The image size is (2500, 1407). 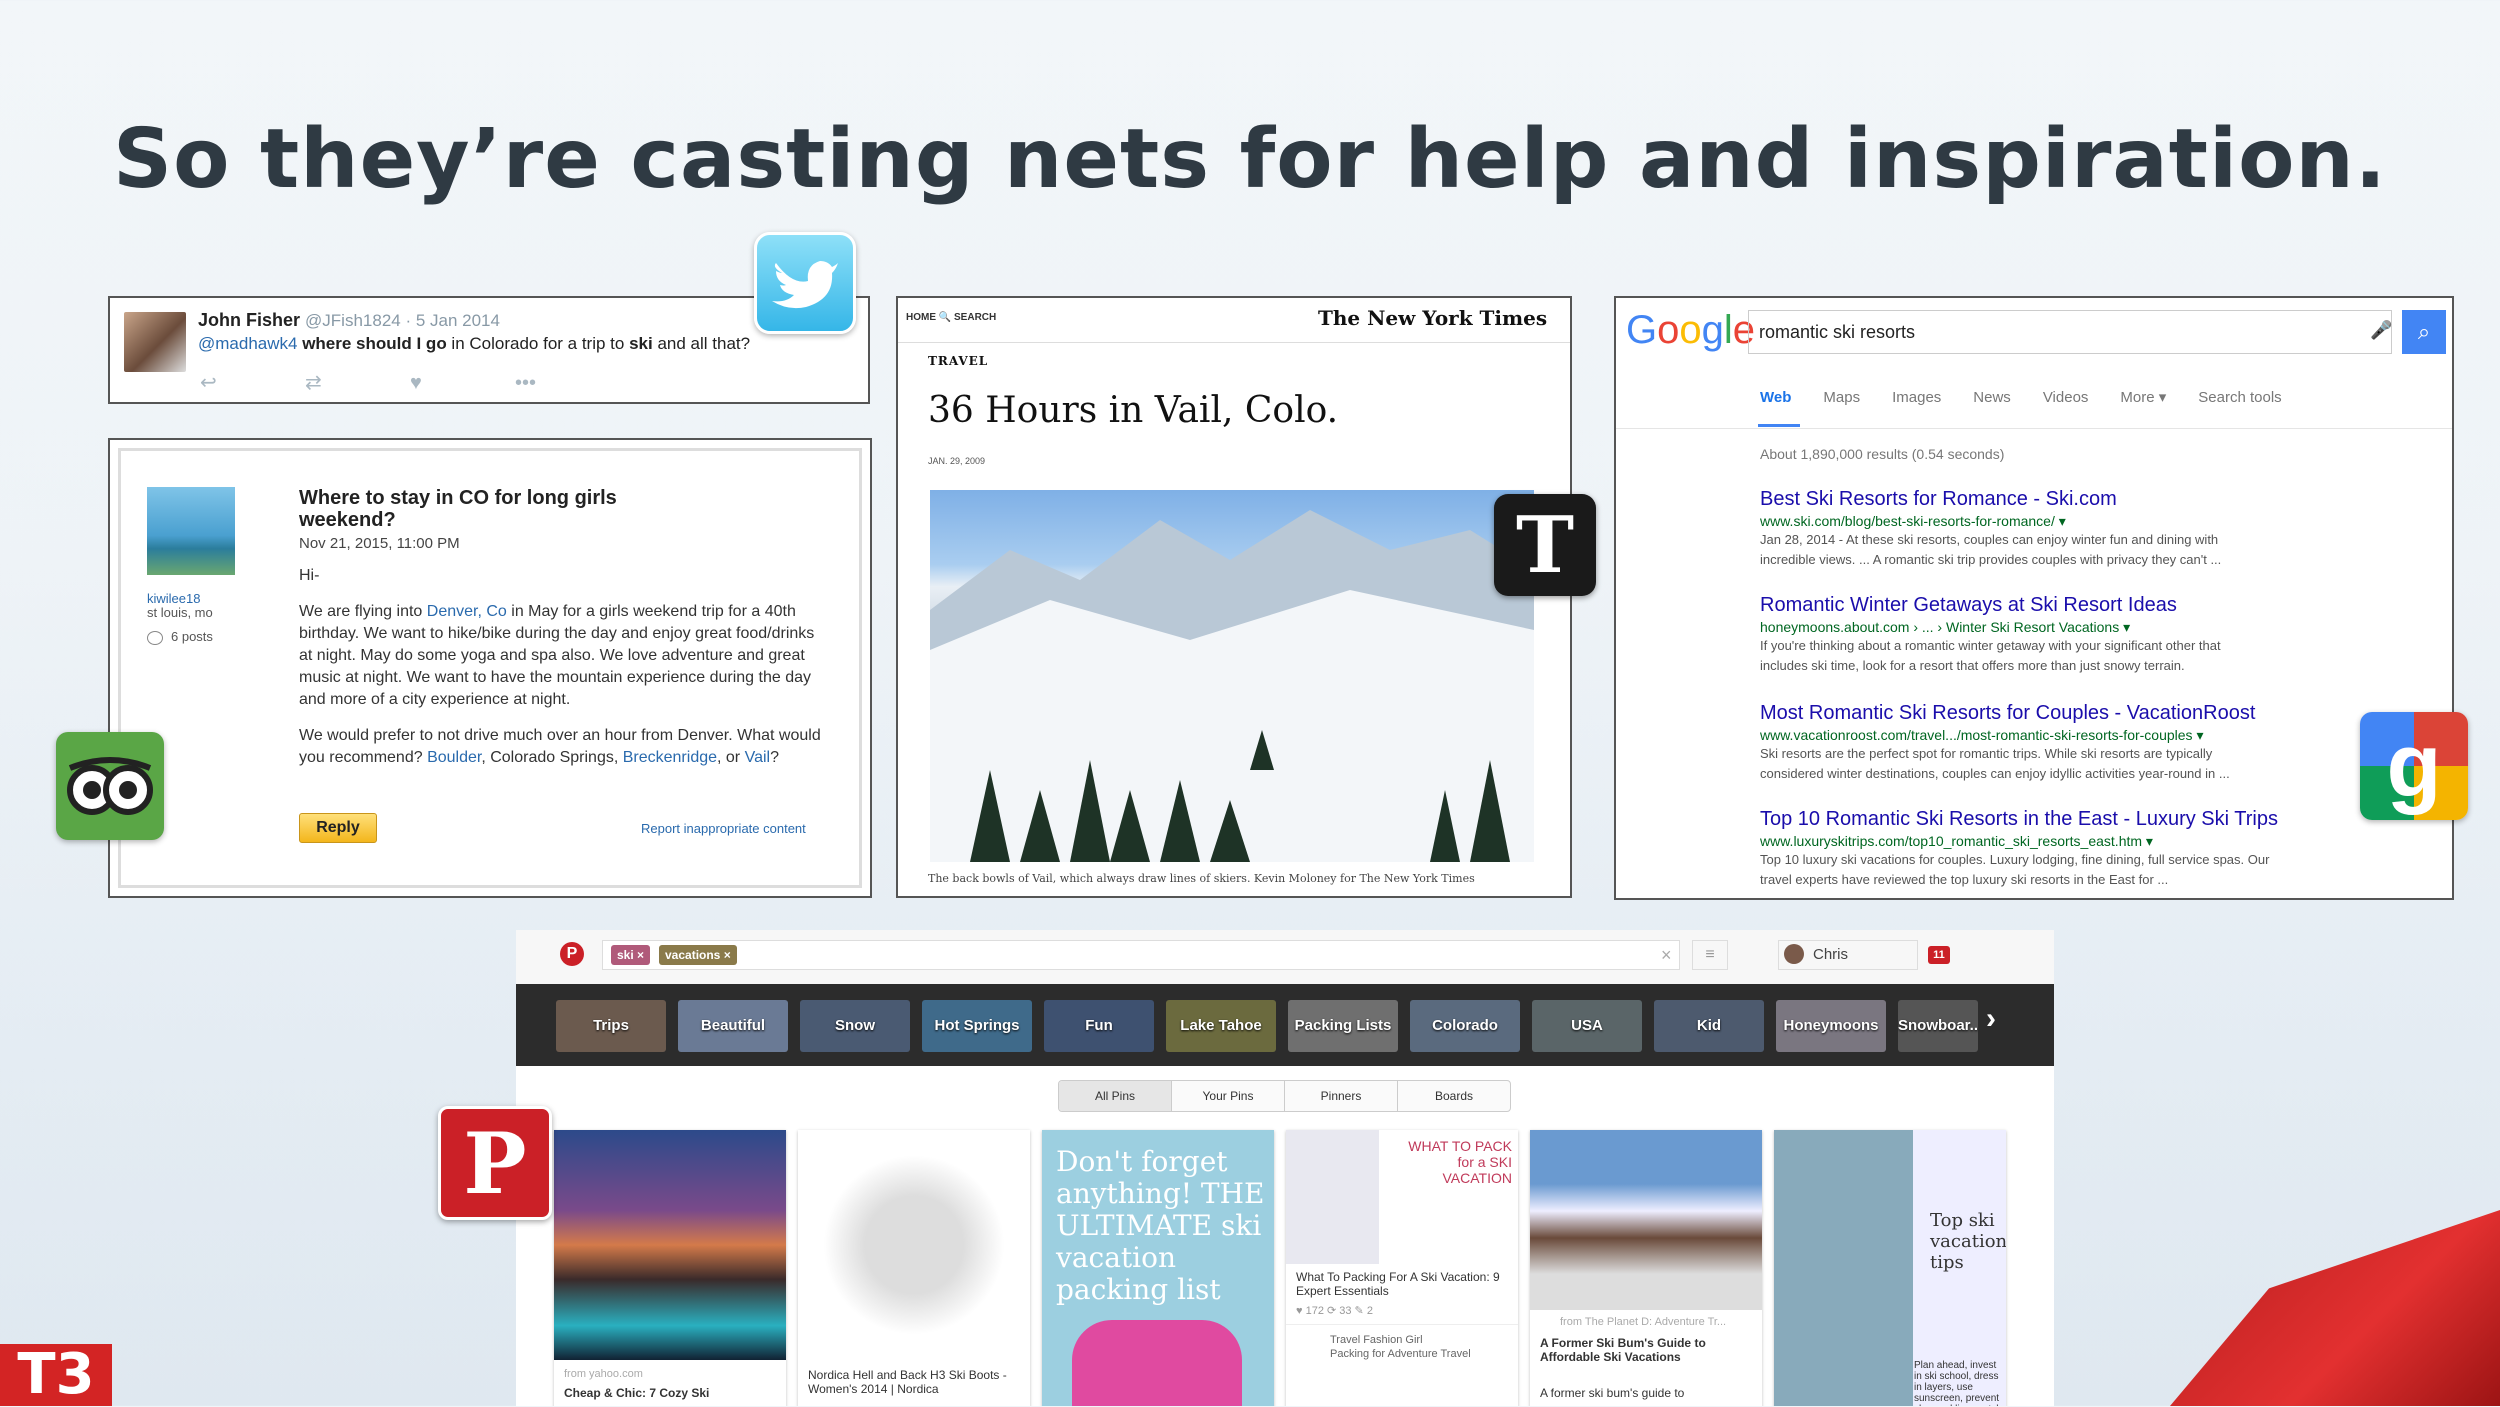 I want to click on category-tile: Lake Tahoe, so click(x=1221, y=1026).